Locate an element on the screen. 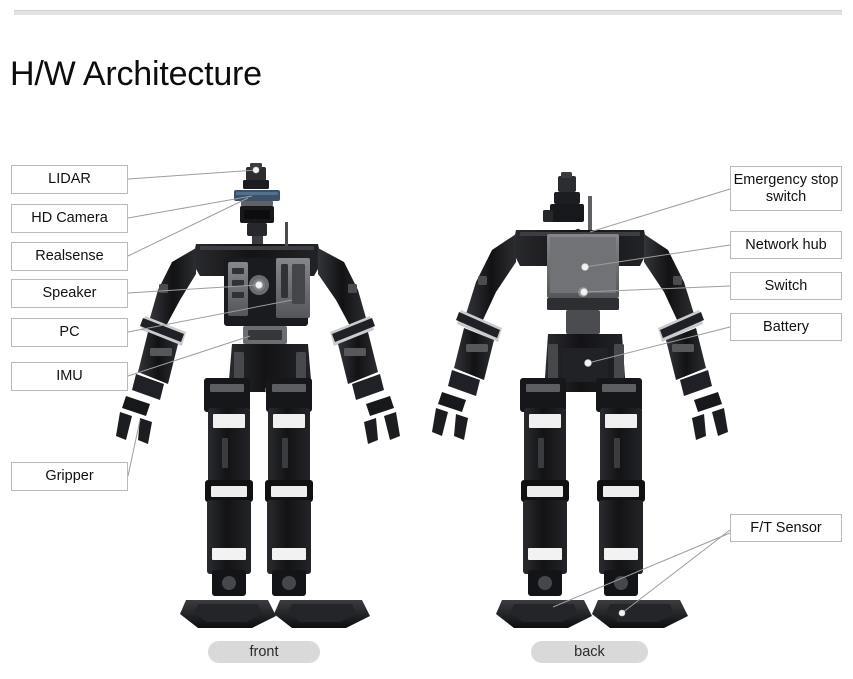 This screenshot has height=679, width=853. callout-label: Network hub is located at coordinates (786, 244).